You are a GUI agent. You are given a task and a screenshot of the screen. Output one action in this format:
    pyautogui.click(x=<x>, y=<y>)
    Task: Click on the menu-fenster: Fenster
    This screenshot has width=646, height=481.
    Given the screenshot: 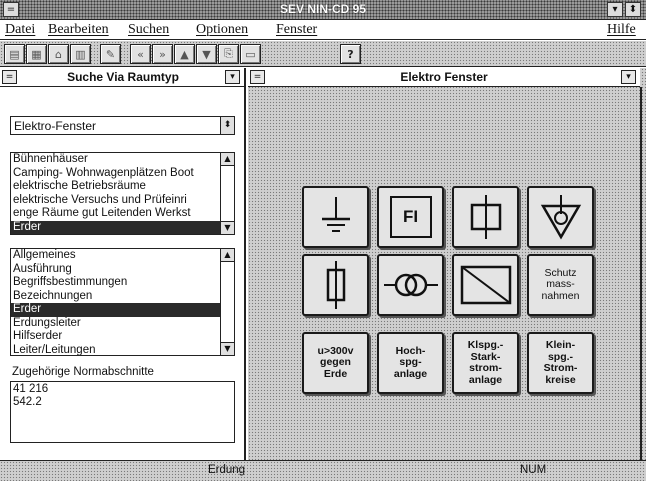 What is the action you would take?
    pyautogui.click(x=296, y=30)
    